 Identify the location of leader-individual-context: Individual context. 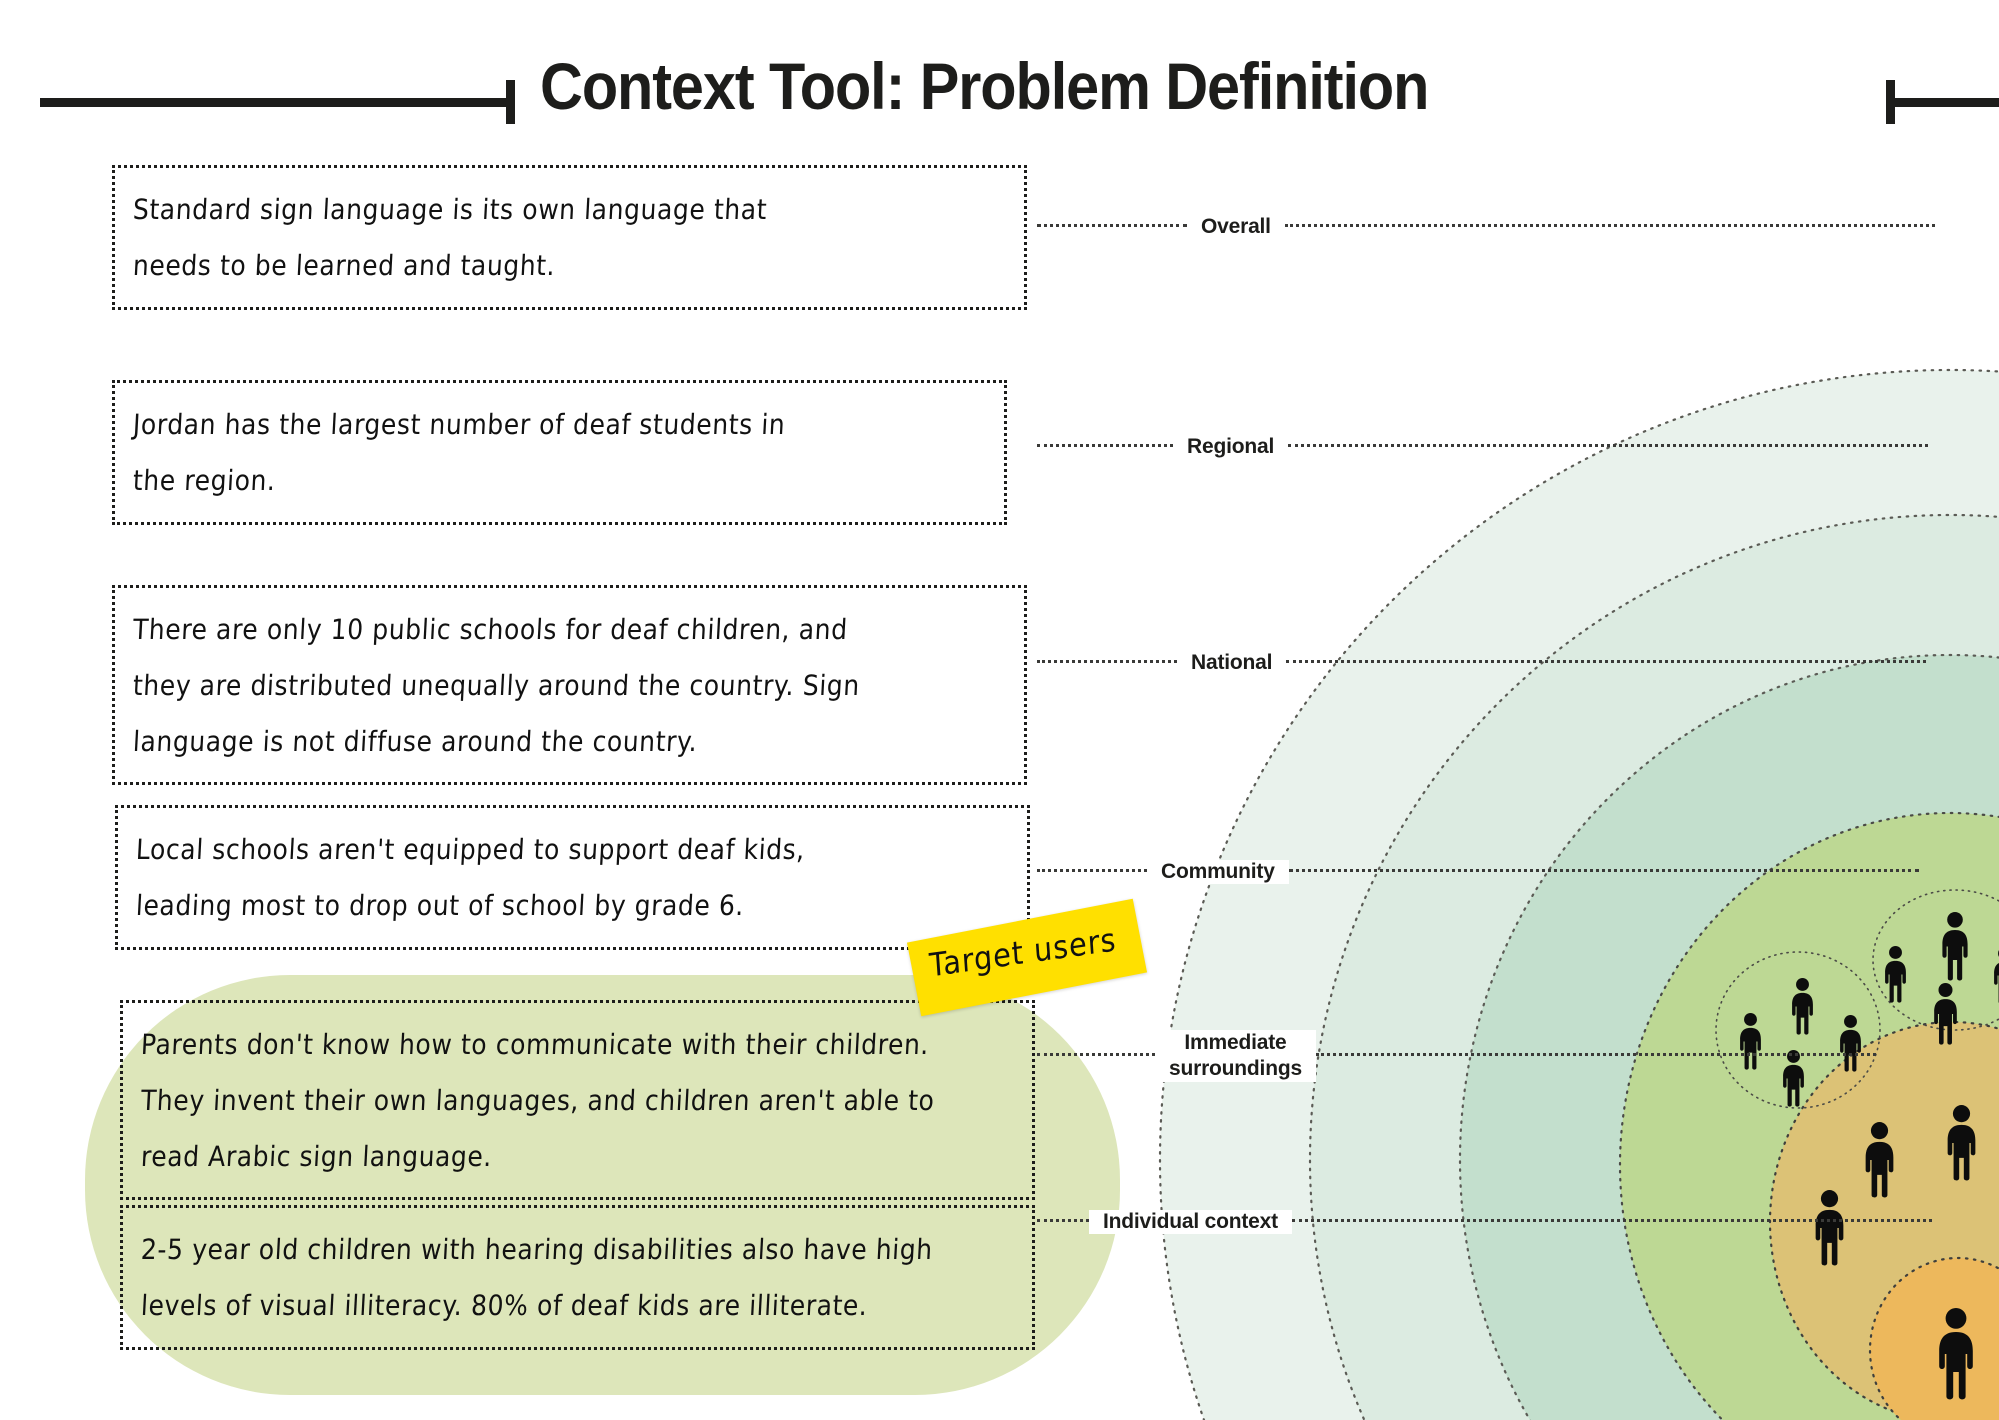
(1484, 1222).